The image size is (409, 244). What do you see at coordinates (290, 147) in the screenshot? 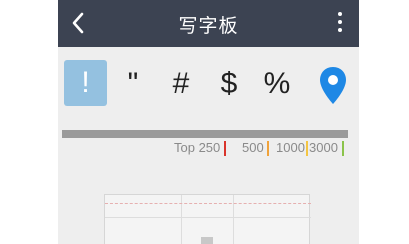
I see `rank-label-1000: 1000` at bounding box center [290, 147].